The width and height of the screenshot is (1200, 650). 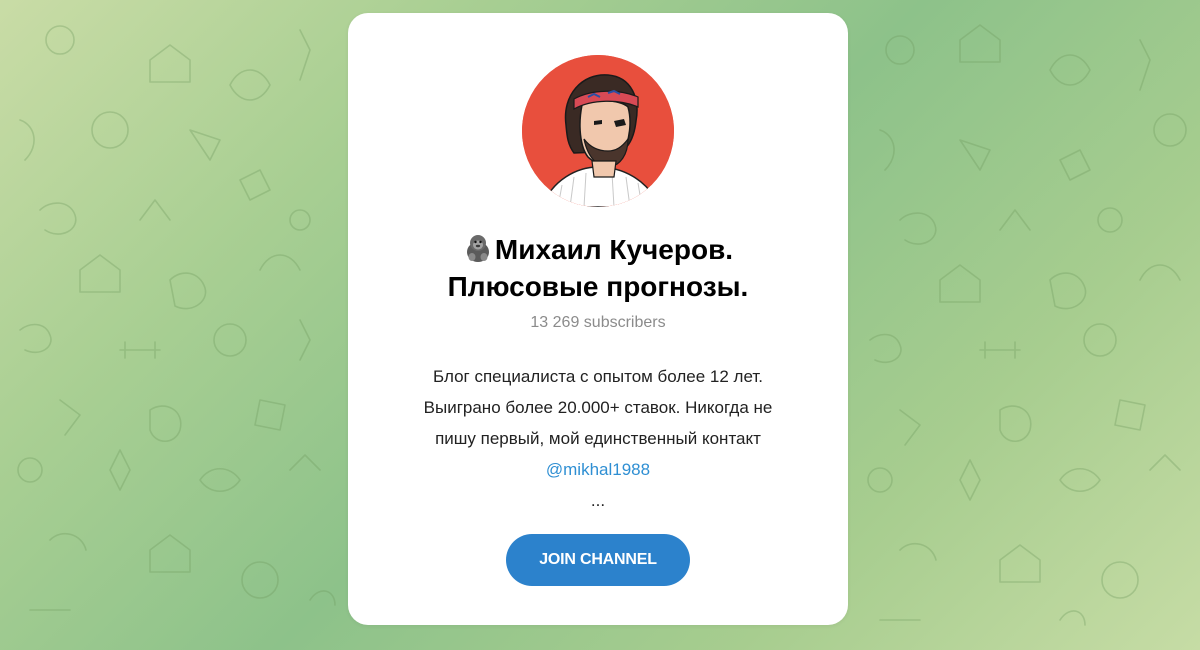 I want to click on description-line-3: пишу первый, мой единственный контакт, so click(x=598, y=438).